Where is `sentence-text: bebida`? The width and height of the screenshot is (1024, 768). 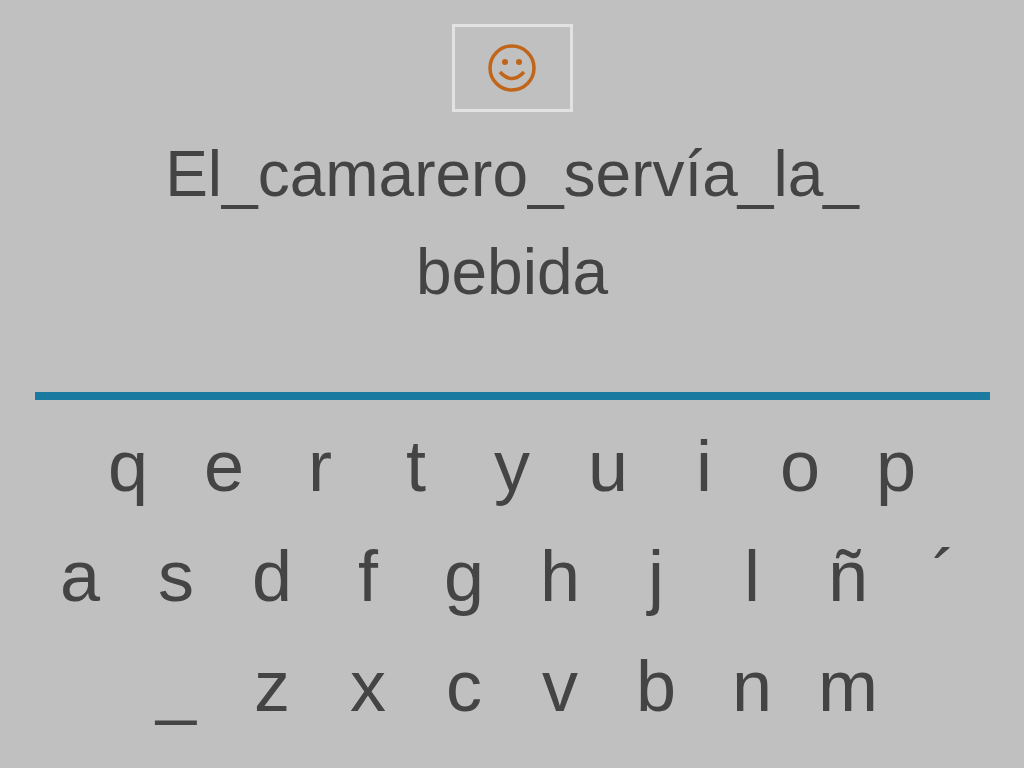
sentence-text: bebida is located at coordinates (512, 272).